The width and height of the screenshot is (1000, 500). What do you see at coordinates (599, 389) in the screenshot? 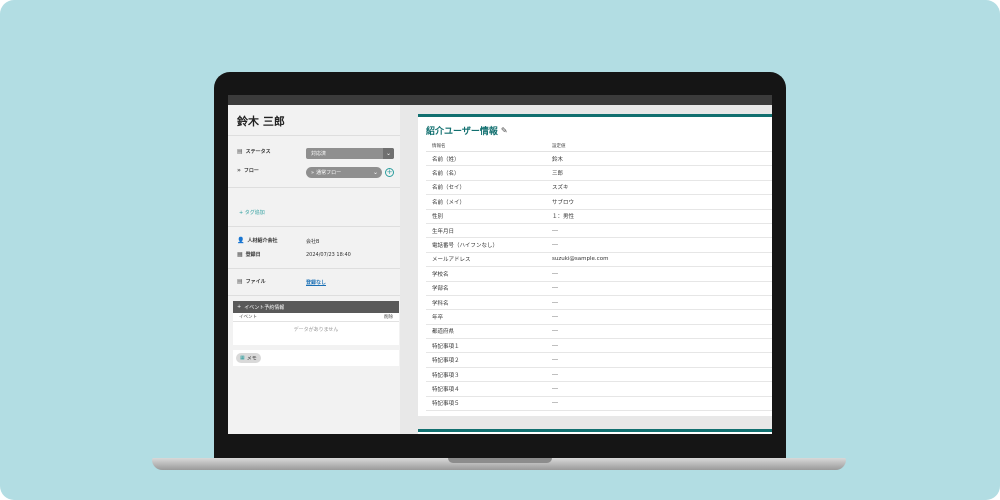
I see `table-row: 特記事項４ ---` at bounding box center [599, 389].